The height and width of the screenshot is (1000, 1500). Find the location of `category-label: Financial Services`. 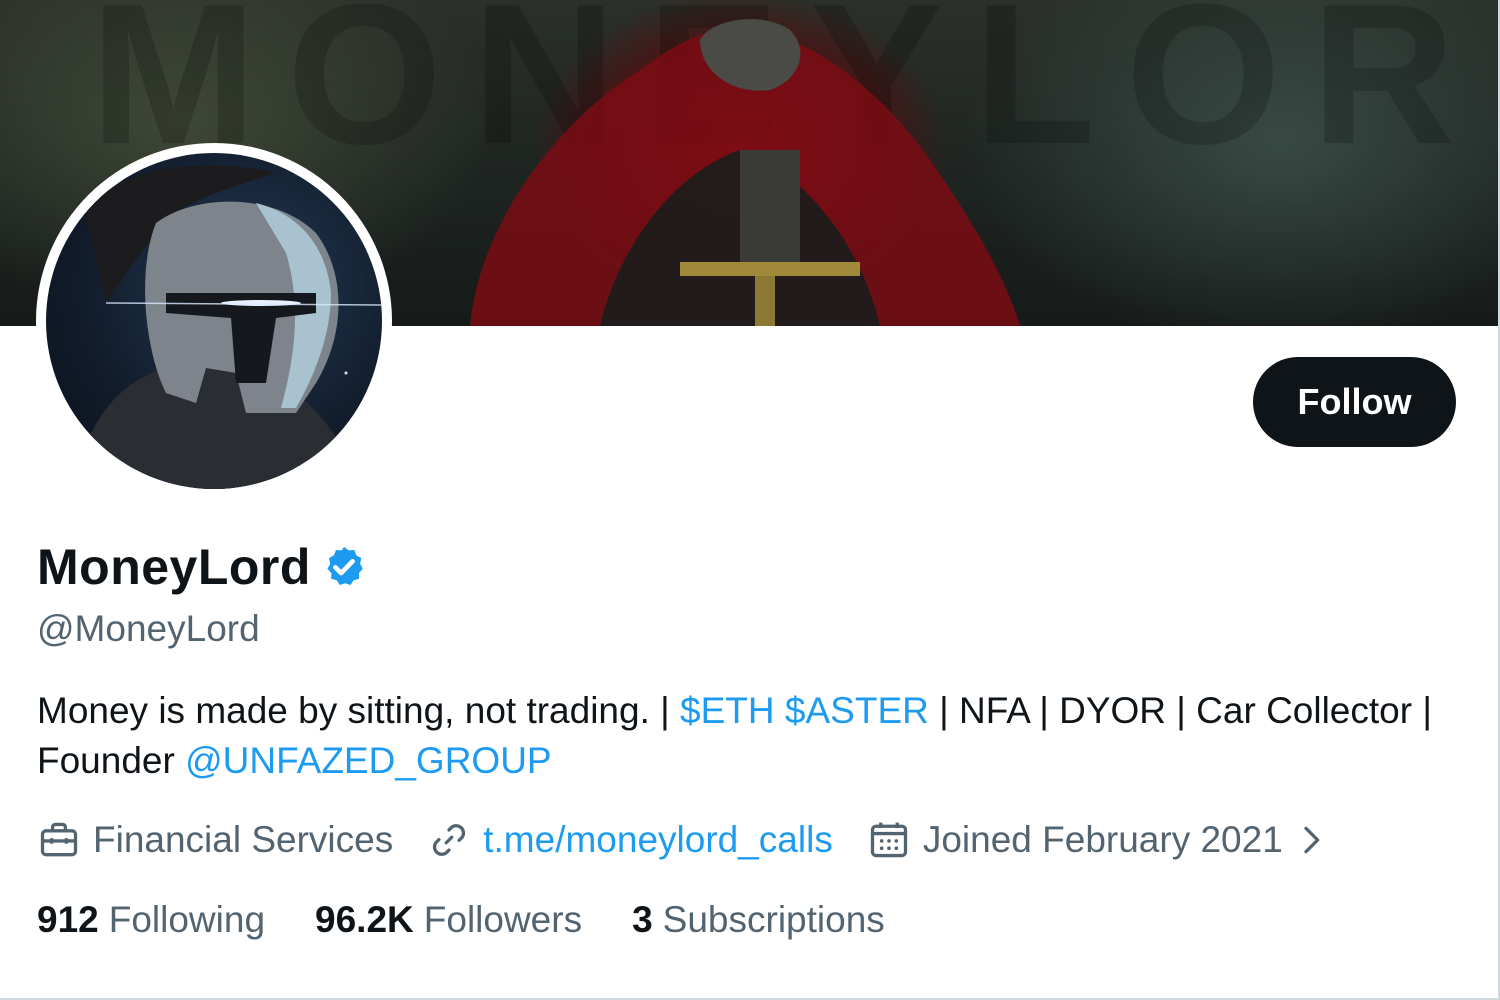

category-label: Financial Services is located at coordinates (243, 839).